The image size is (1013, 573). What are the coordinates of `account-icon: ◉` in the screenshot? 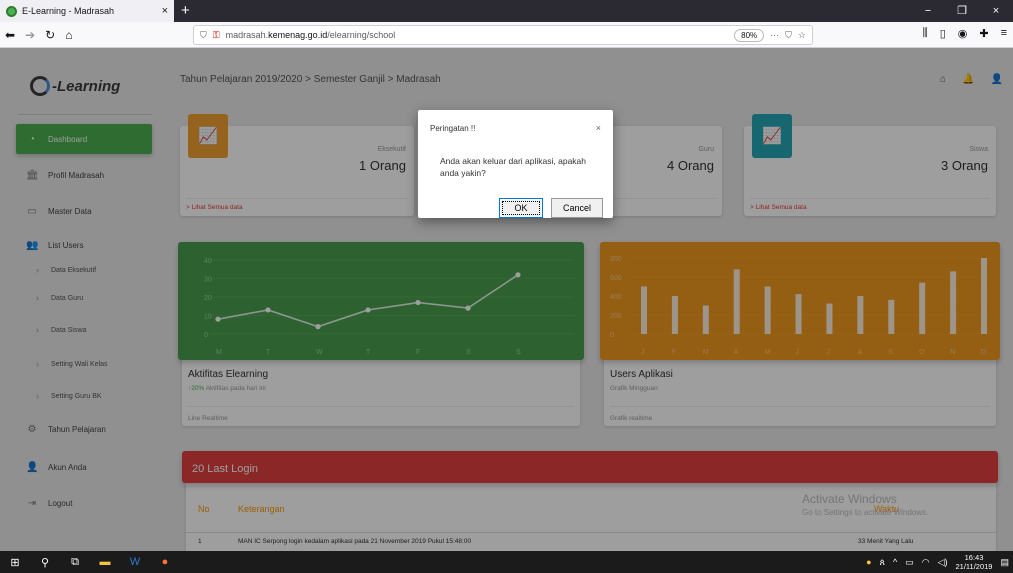 It's located at (963, 33).